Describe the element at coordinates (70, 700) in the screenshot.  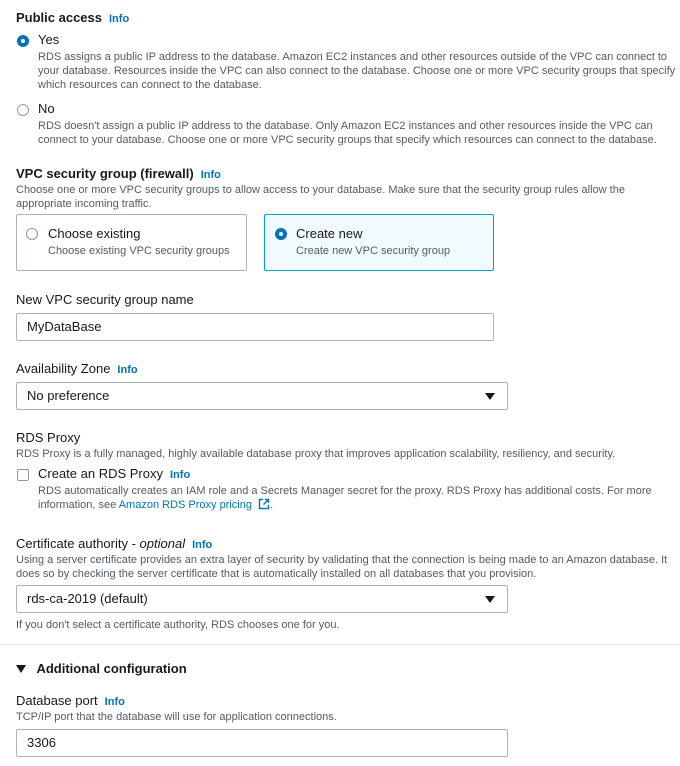
I see `database-port-label: Database port Info` at that location.